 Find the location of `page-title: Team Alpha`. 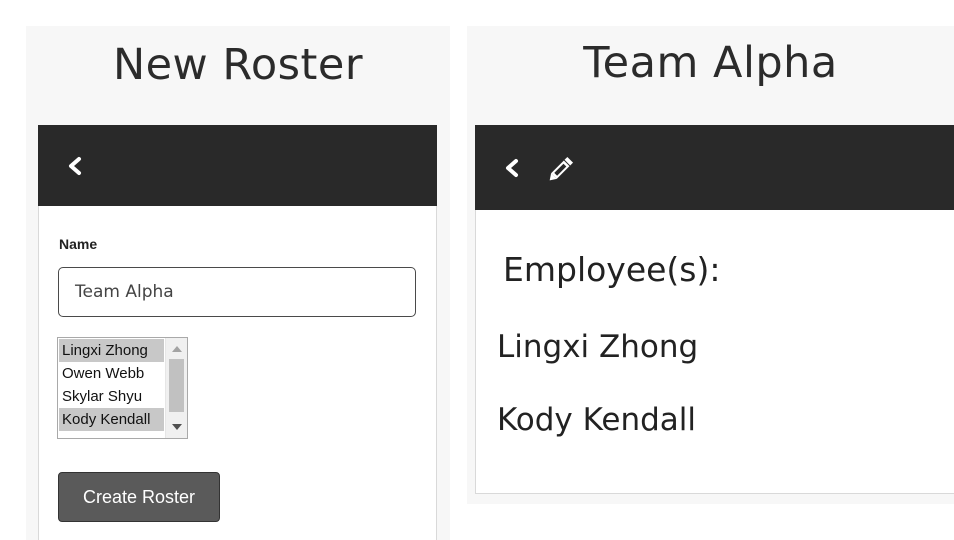

page-title: Team Alpha is located at coordinates (710, 63).